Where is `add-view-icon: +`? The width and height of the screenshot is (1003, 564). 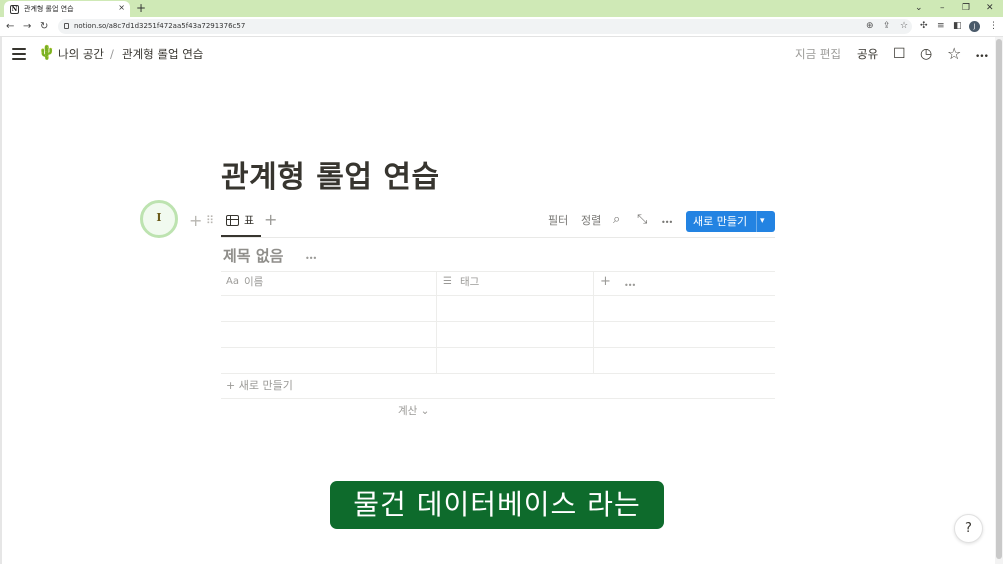
add-view-icon: + is located at coordinates (270, 220).